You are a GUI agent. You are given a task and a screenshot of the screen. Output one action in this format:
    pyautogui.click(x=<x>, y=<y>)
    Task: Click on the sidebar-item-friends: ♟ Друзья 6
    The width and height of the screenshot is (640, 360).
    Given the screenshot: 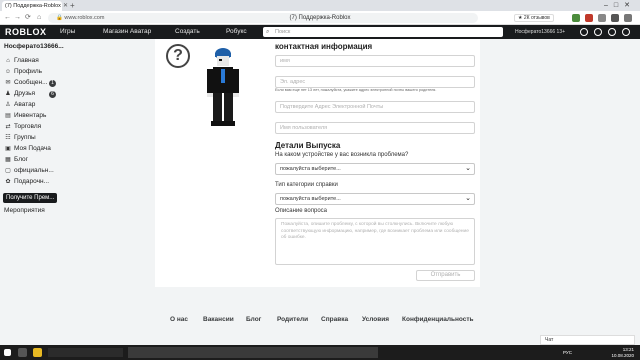 What is the action you would take?
    pyautogui.click(x=31, y=94)
    